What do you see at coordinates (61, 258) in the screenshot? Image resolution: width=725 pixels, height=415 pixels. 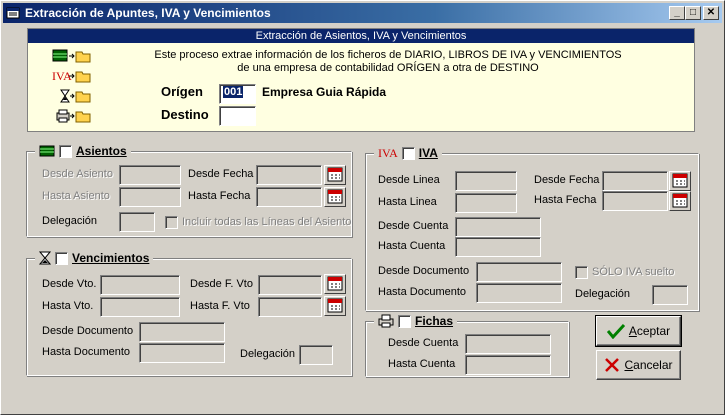 I see `vencimientos-checkbox` at bounding box center [61, 258].